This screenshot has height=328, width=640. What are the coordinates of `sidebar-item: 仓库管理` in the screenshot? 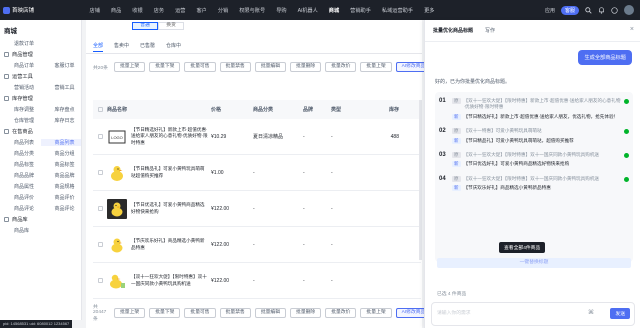 It's located at (20, 120).